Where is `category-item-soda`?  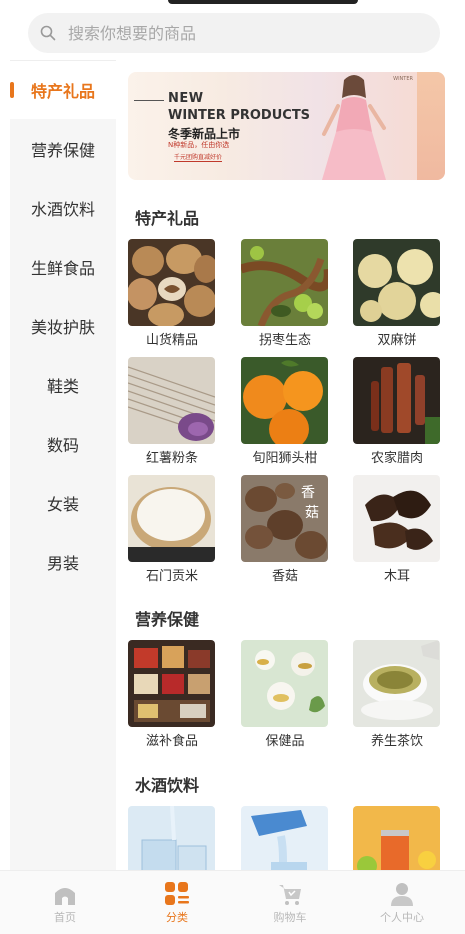
category-item-soda is located at coordinates (397, 838).